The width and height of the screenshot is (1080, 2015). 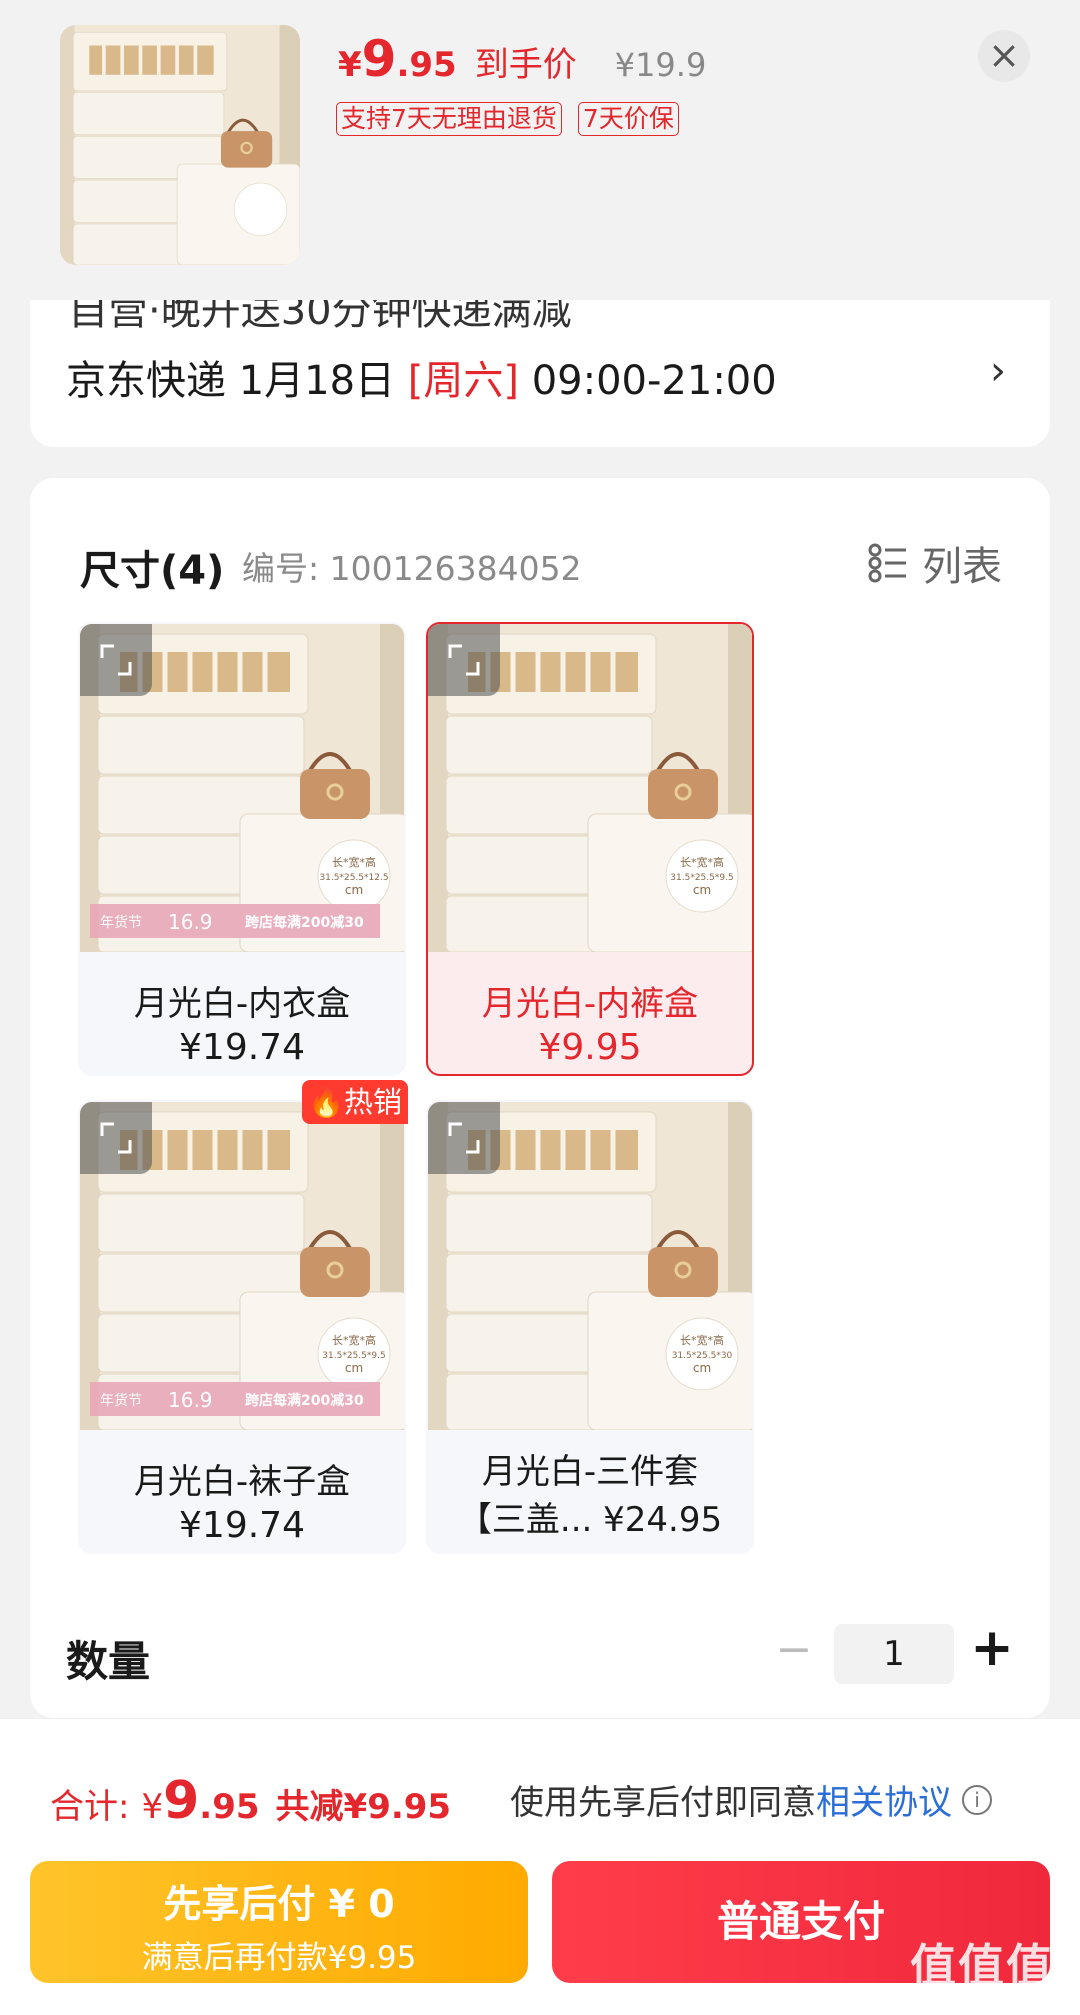 What do you see at coordinates (648, 381) in the screenshot?
I see `delivery-time: 09:00-21:00` at bounding box center [648, 381].